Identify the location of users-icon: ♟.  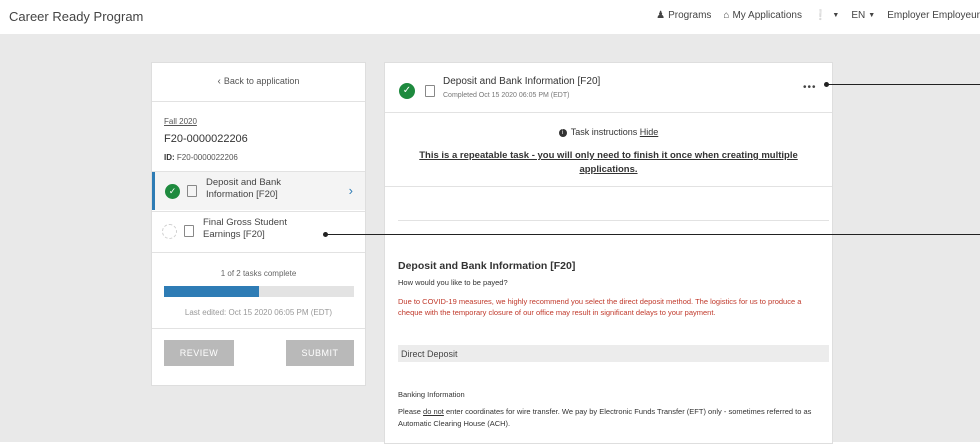
(661, 15).